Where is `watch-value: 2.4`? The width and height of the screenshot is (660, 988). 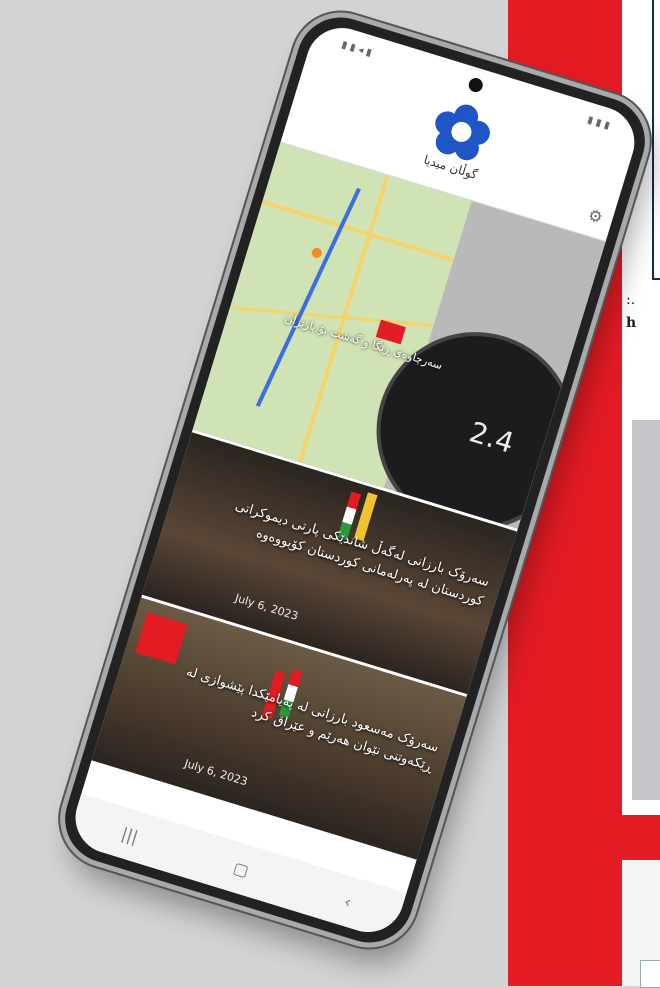
watch-value: 2.4 is located at coordinates (491, 437).